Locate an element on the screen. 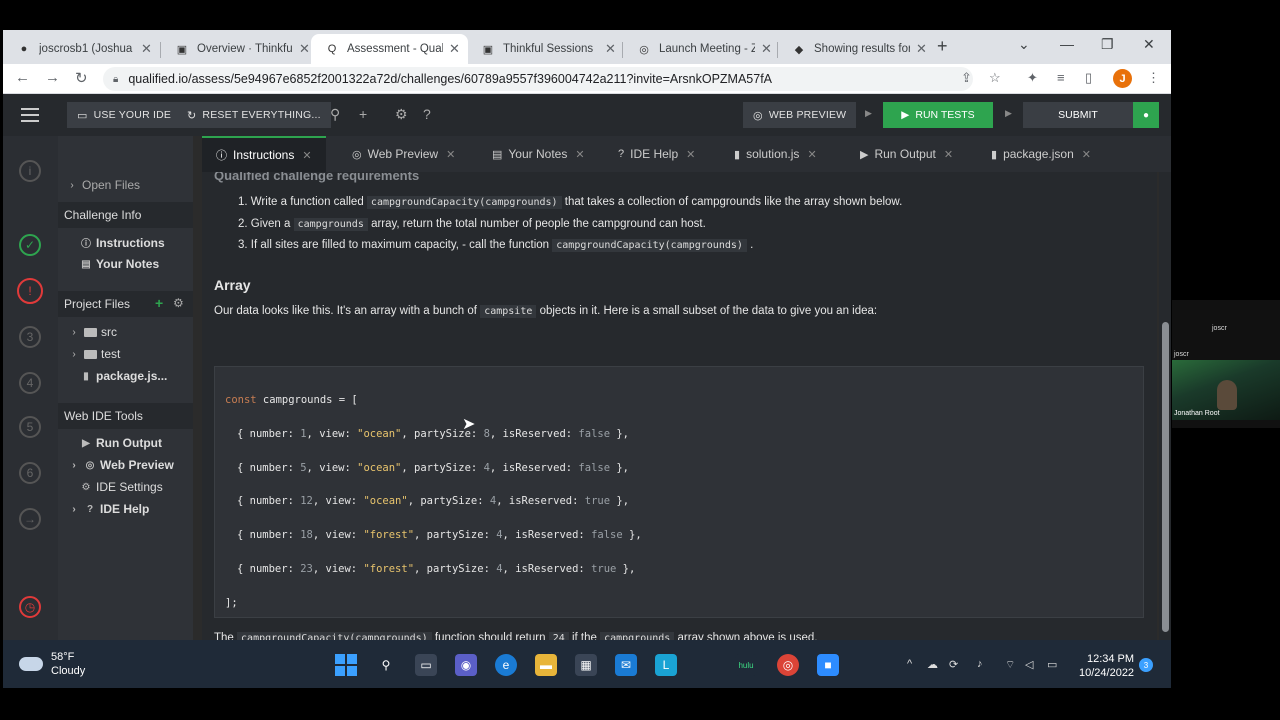  next-arrow-icon: → is located at coordinates (30, 519).